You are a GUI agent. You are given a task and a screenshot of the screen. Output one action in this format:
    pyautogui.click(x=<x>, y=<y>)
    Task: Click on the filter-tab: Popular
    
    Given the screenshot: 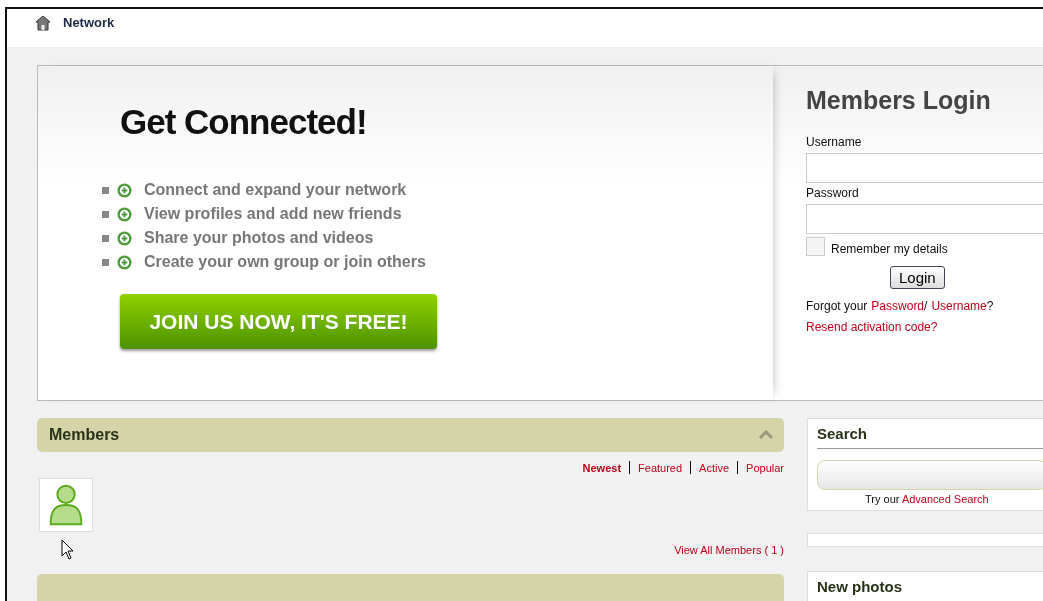 What is the action you would take?
    pyautogui.click(x=761, y=467)
    